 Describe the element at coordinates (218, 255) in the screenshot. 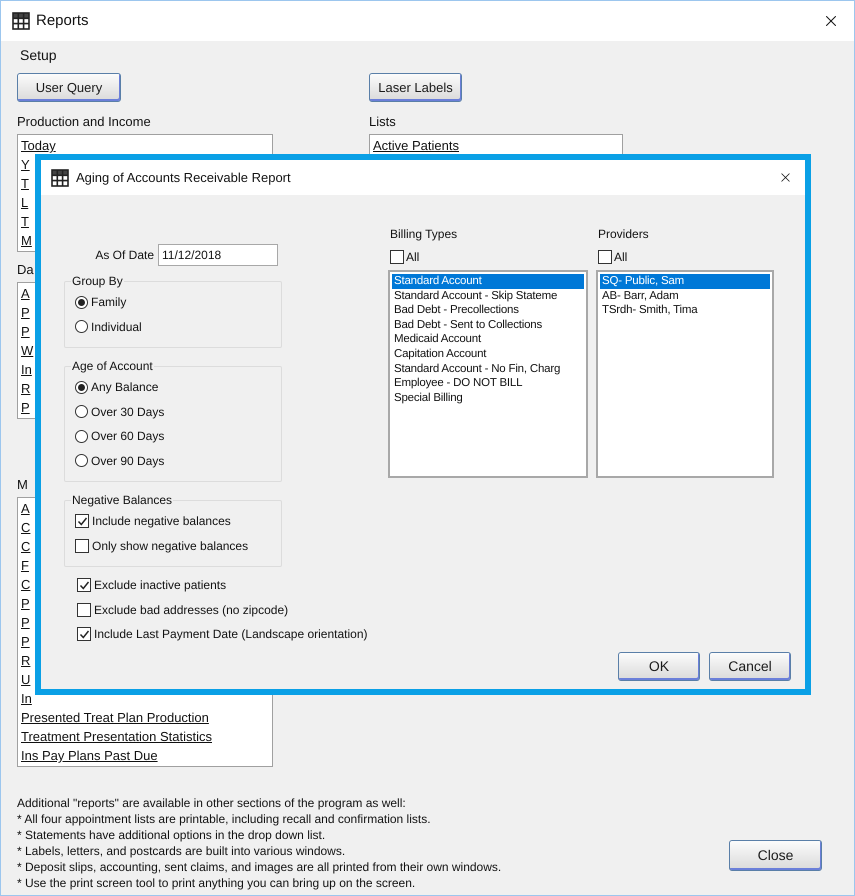

I see `date-field: 11/12/2018` at that location.